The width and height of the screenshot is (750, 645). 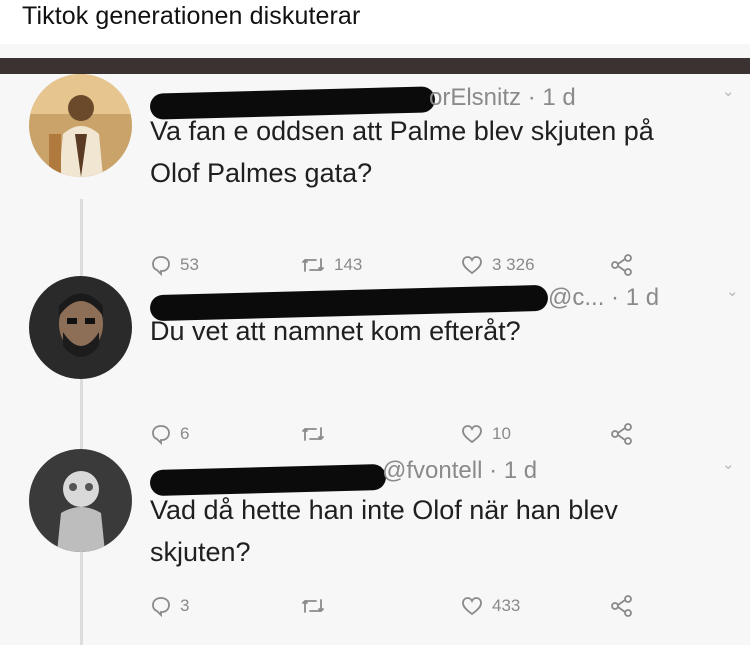 What do you see at coordinates (335, 331) in the screenshot?
I see `tweet-text: Du vet att namnet kom efteråt?` at bounding box center [335, 331].